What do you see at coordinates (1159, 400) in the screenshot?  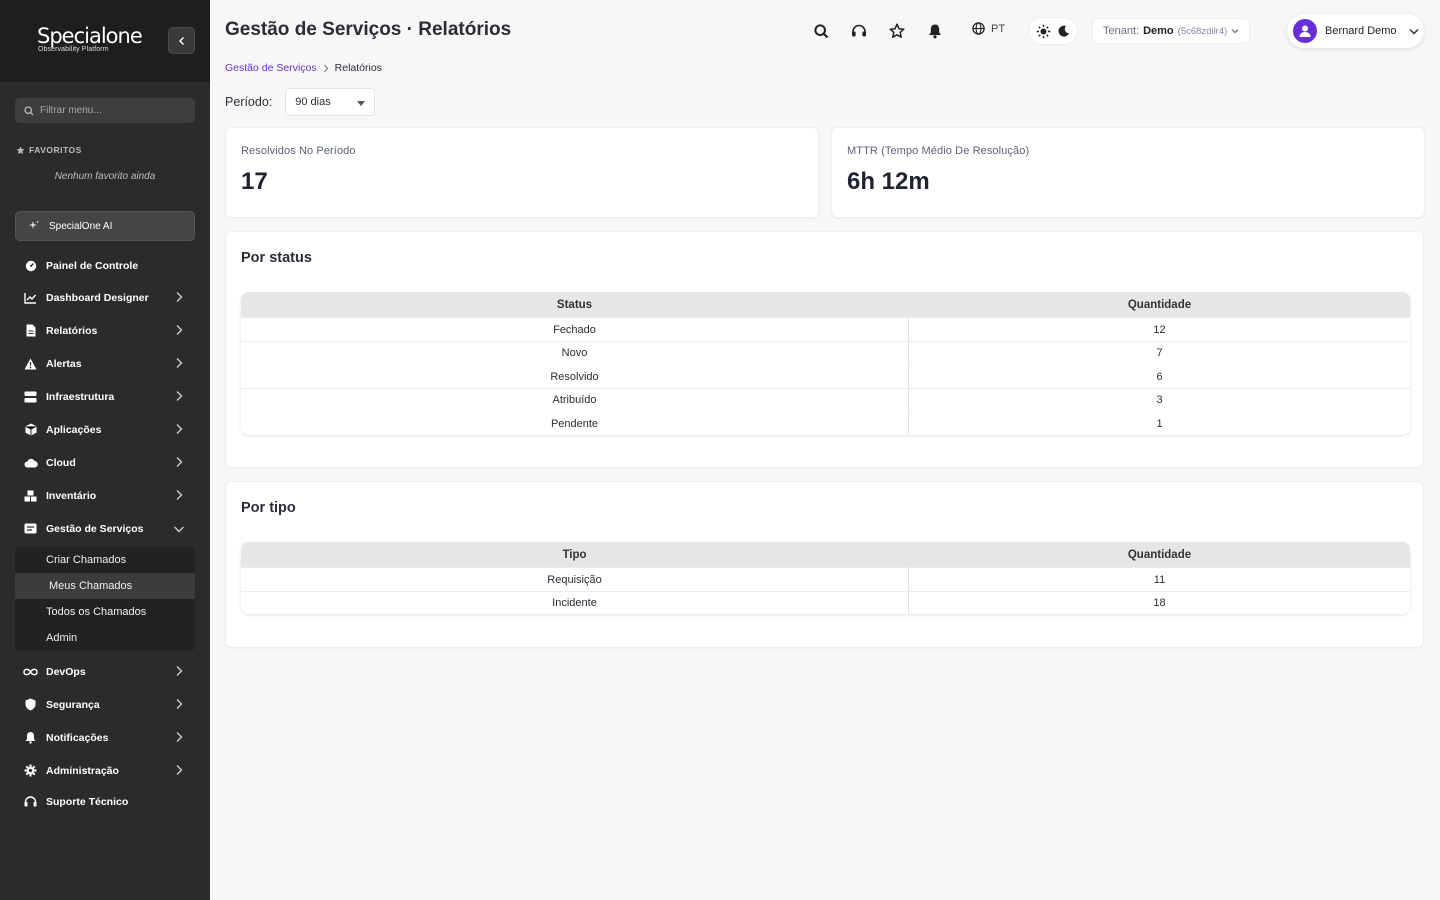 I see `cell-quantidade: 3` at bounding box center [1159, 400].